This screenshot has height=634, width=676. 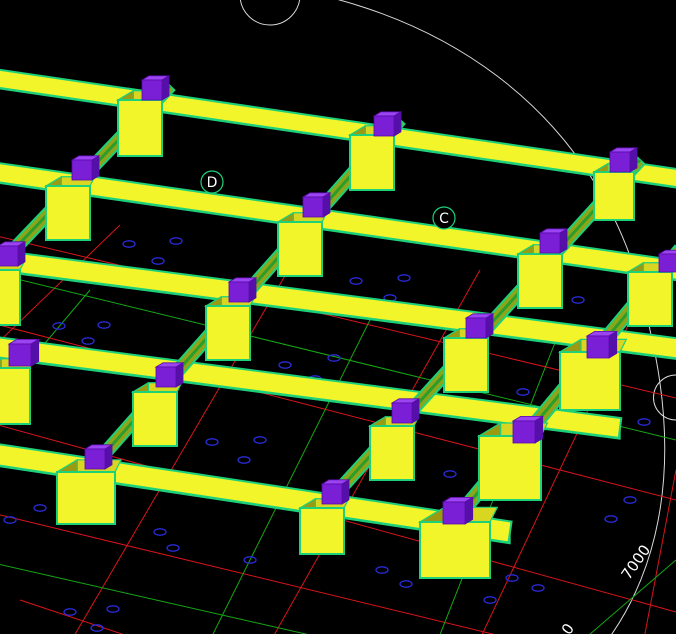 I want to click on axis-label-d: D, so click(x=212, y=183).